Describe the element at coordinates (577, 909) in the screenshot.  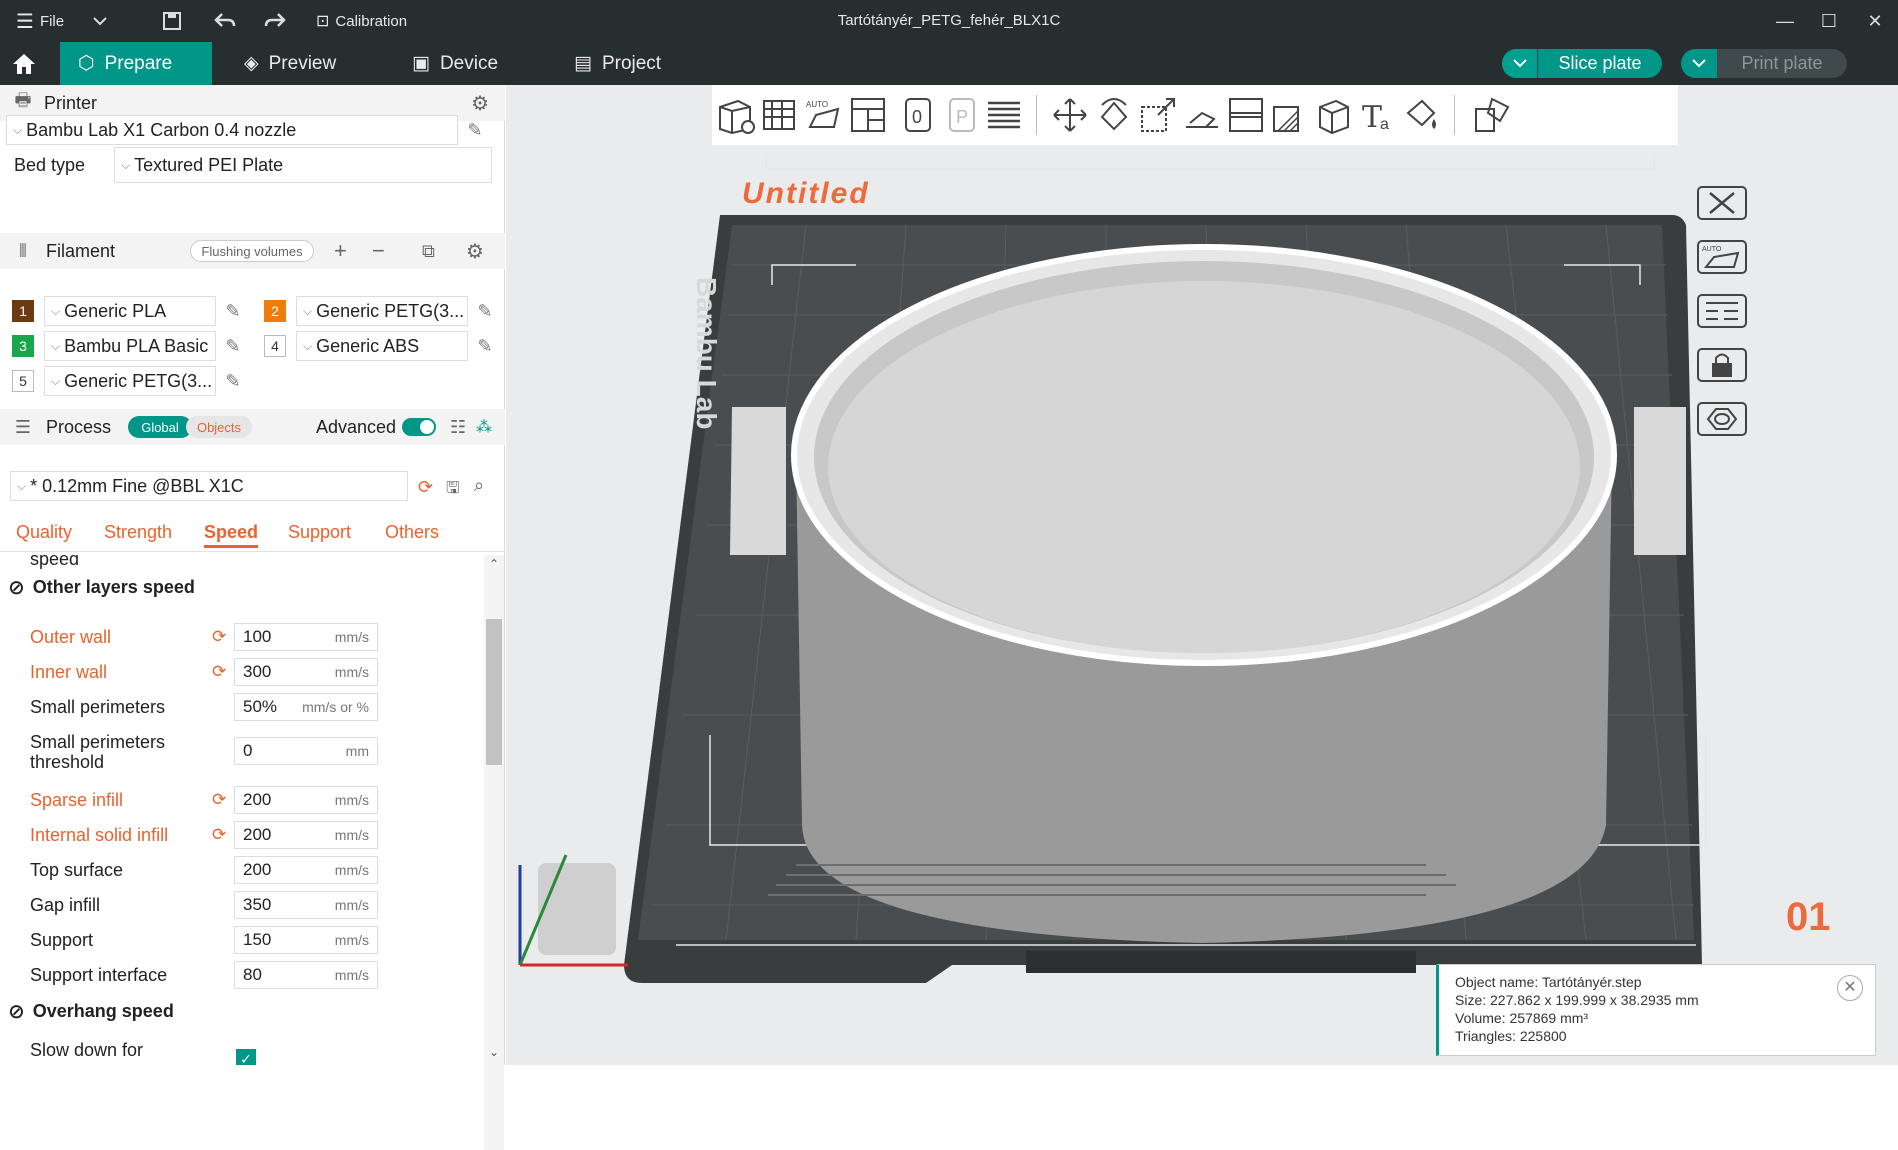
I see `view-cube` at that location.